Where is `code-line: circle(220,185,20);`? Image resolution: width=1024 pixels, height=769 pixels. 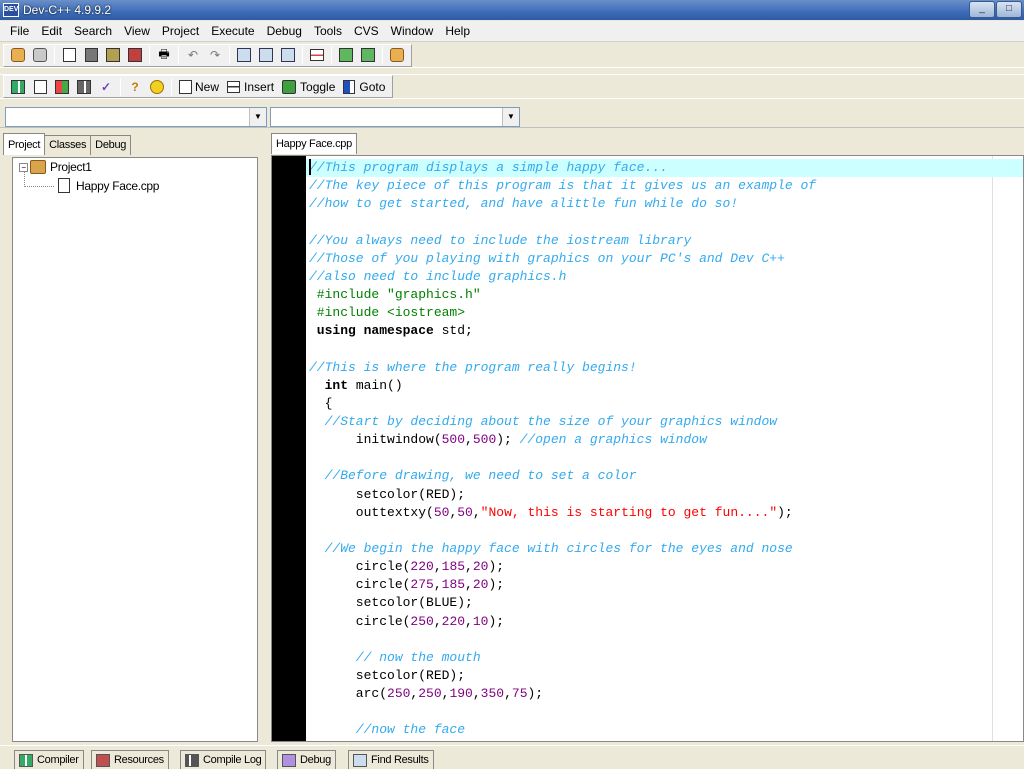 code-line: circle(220,185,20); is located at coordinates (562, 567).